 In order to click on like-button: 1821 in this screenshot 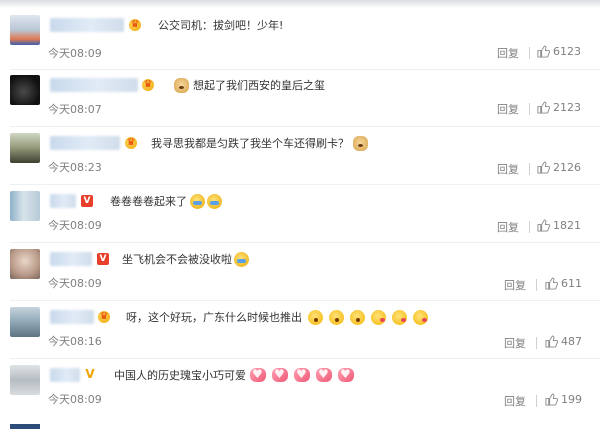, I will do `click(559, 225)`.